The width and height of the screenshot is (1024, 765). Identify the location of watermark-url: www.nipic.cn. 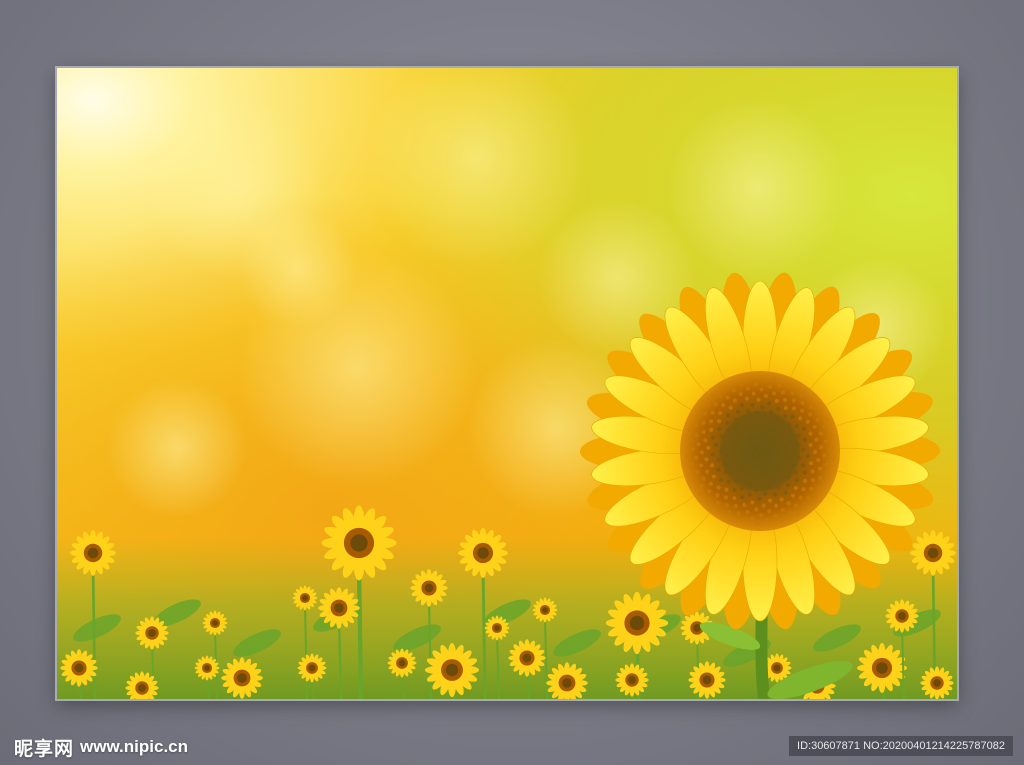
(134, 746).